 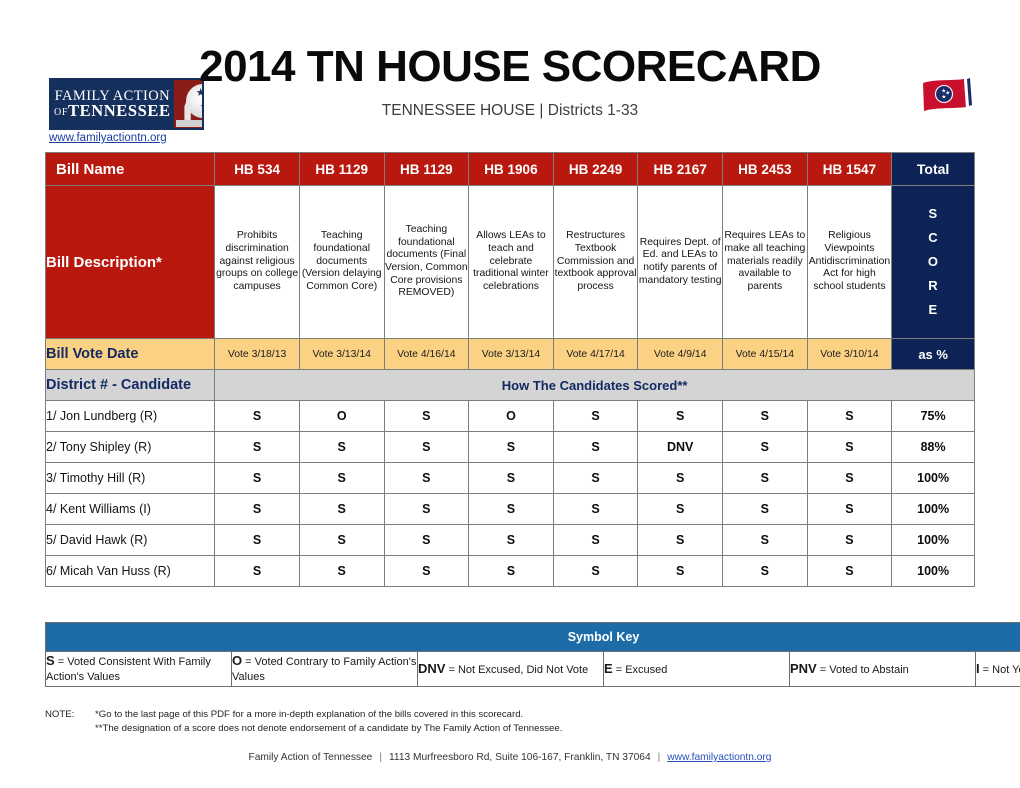 I want to click on vote-date-1: Vote 3/13/14, so click(x=341, y=354).